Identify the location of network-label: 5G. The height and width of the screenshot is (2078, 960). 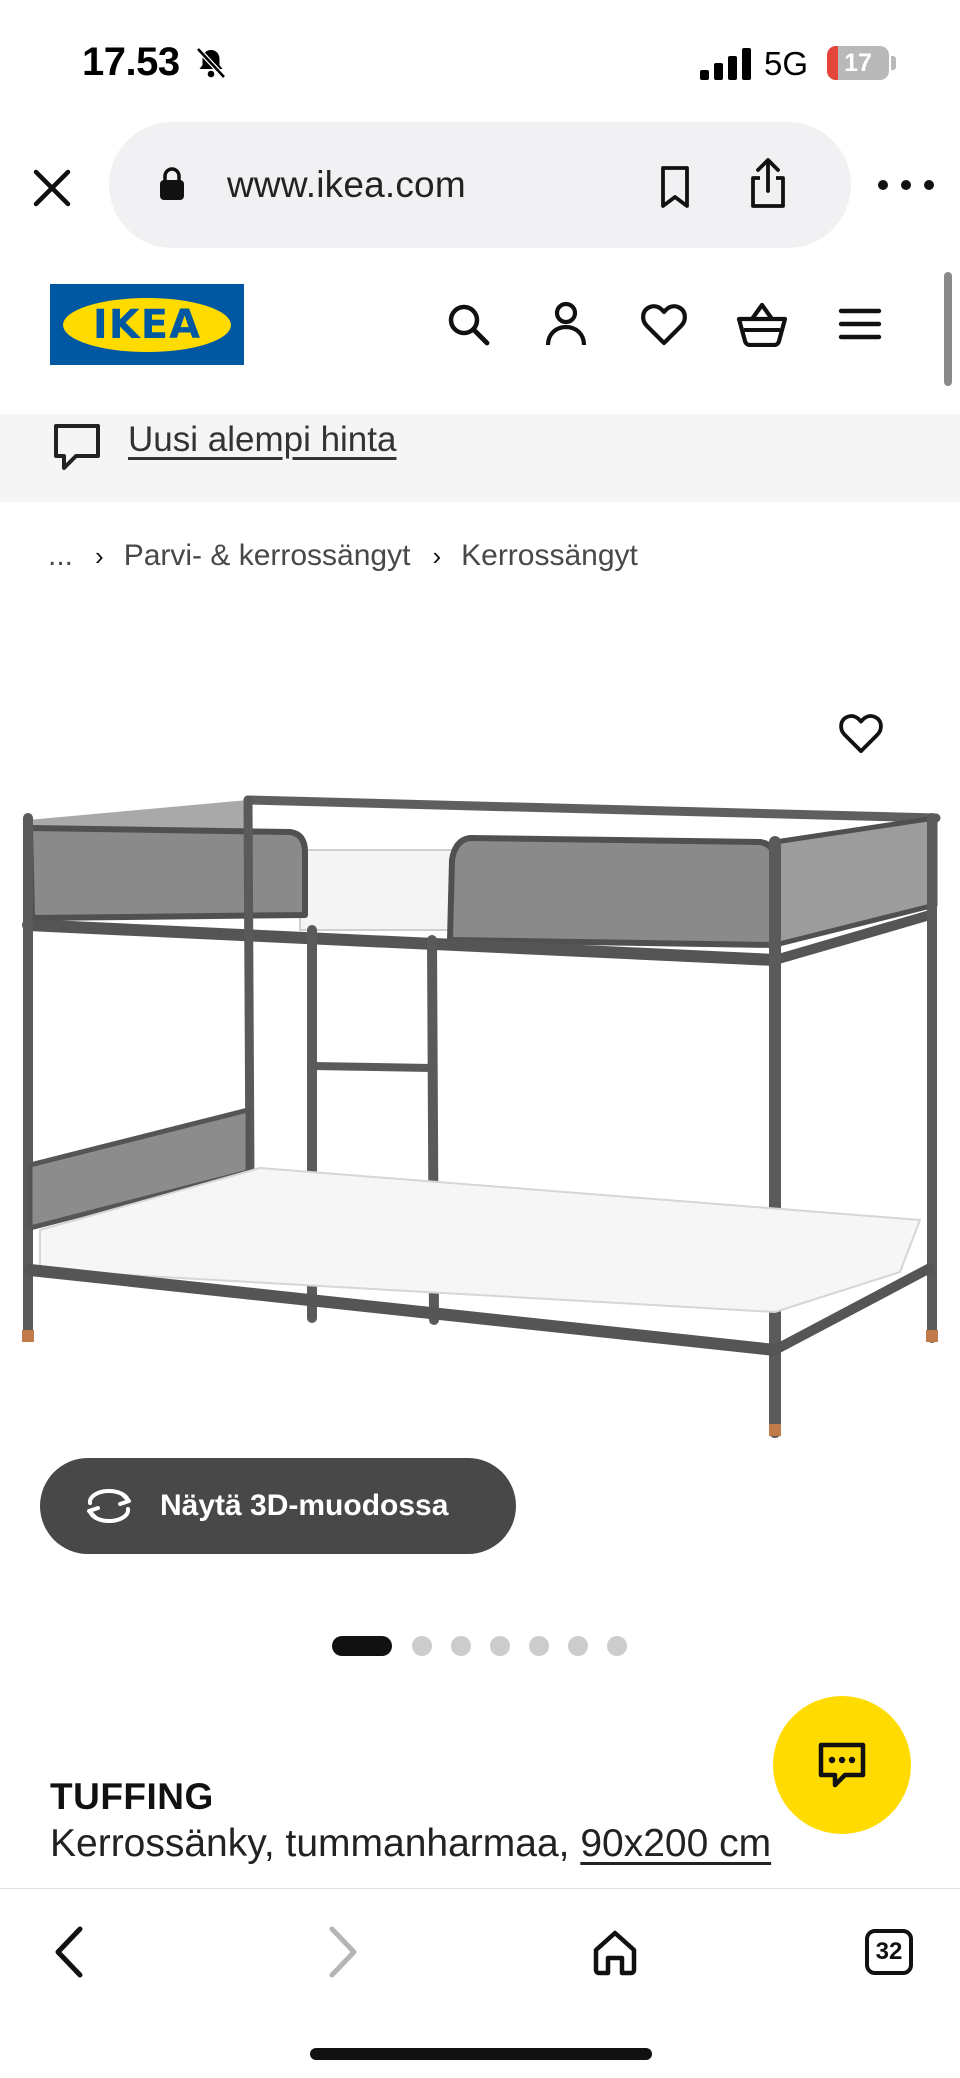
(786, 63).